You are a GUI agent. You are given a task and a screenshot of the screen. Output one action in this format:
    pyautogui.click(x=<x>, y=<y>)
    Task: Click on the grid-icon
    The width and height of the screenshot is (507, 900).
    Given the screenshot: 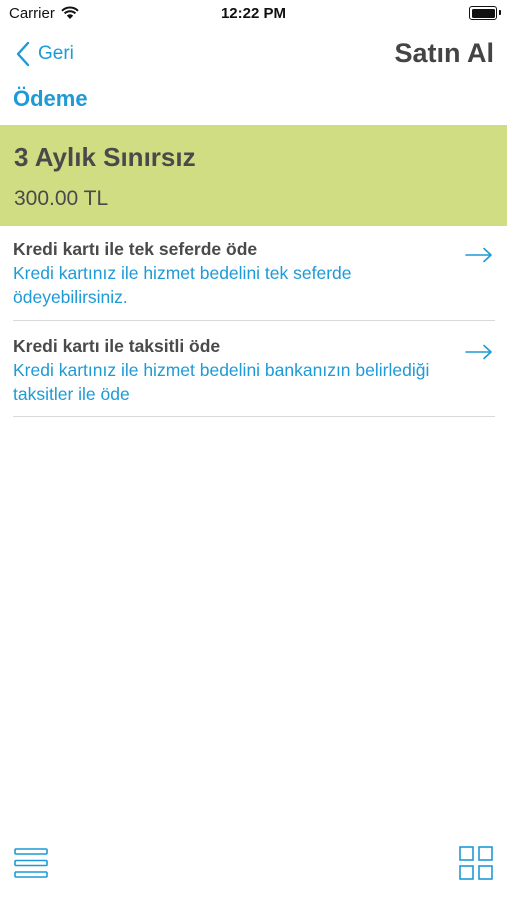 What is the action you would take?
    pyautogui.click(x=476, y=863)
    